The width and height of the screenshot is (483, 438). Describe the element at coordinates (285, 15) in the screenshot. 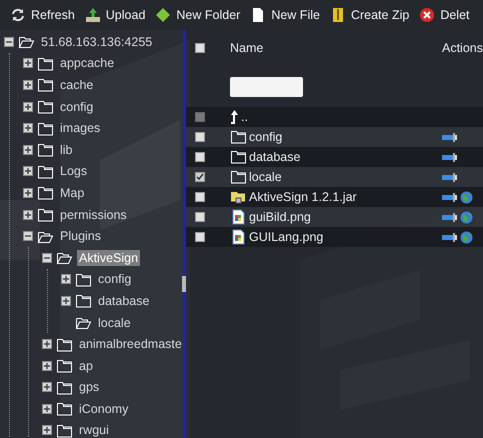

I see `toolbar-button: New File` at that location.